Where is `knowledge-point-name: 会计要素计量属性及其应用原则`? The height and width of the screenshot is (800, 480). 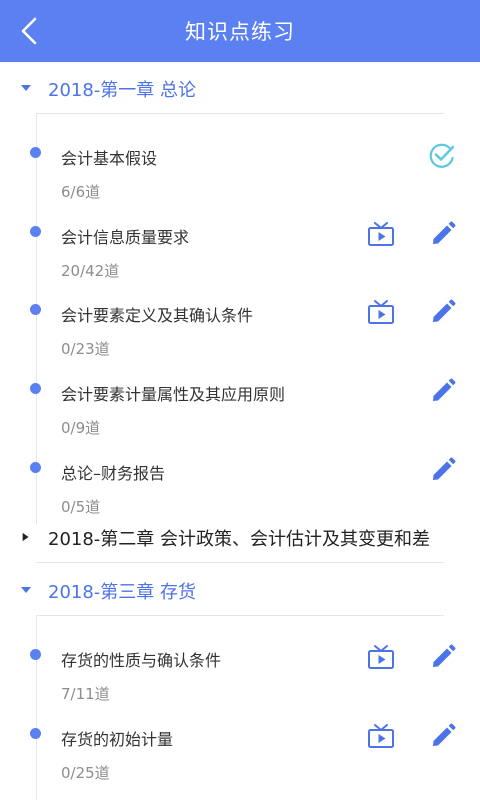
knowledge-point-name: 会计要素计量属性及其应用原则 is located at coordinates (173, 394).